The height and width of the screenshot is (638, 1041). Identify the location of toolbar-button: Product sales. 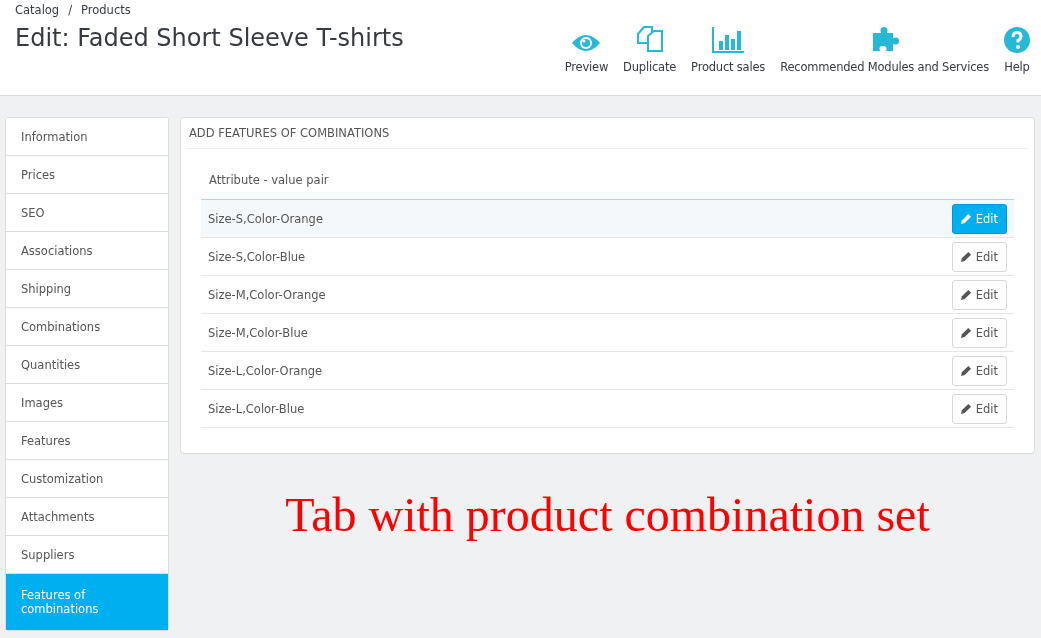
(728, 46).